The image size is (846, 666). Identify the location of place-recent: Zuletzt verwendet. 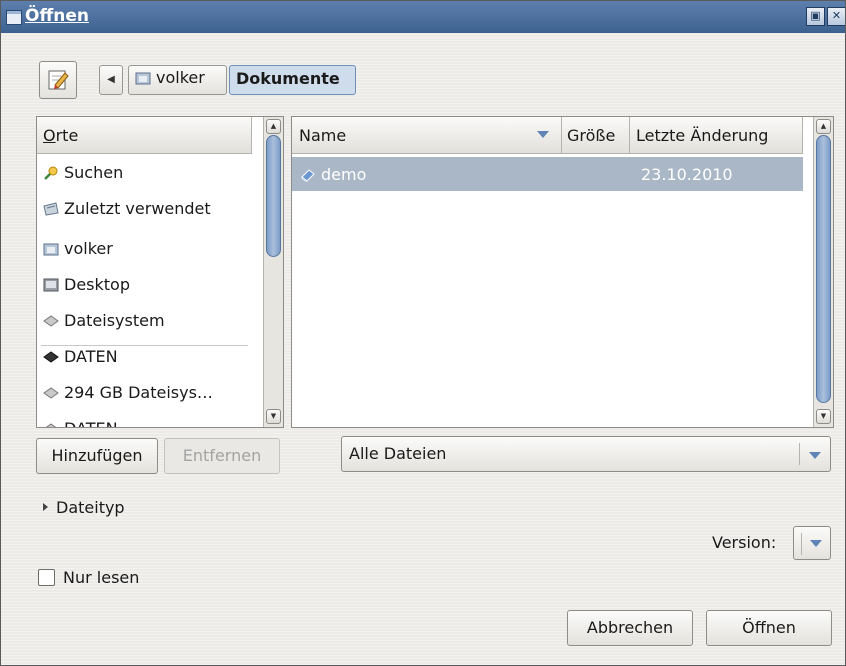
(144, 209).